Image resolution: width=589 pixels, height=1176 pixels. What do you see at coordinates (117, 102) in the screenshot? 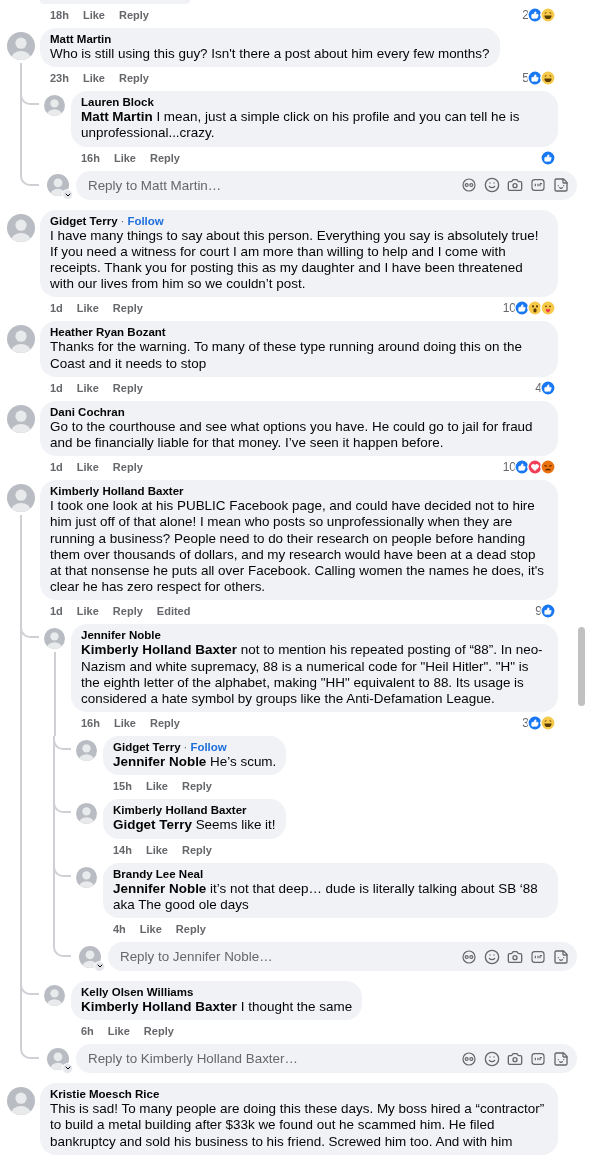
I see `author-name: Lauren Block` at bounding box center [117, 102].